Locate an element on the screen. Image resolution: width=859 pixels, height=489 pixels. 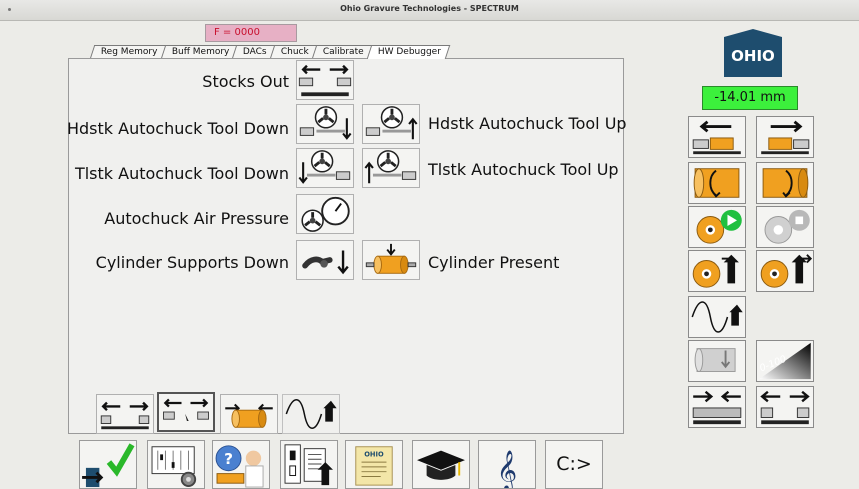
cylinder-support-icon is located at coordinates (325, 262).